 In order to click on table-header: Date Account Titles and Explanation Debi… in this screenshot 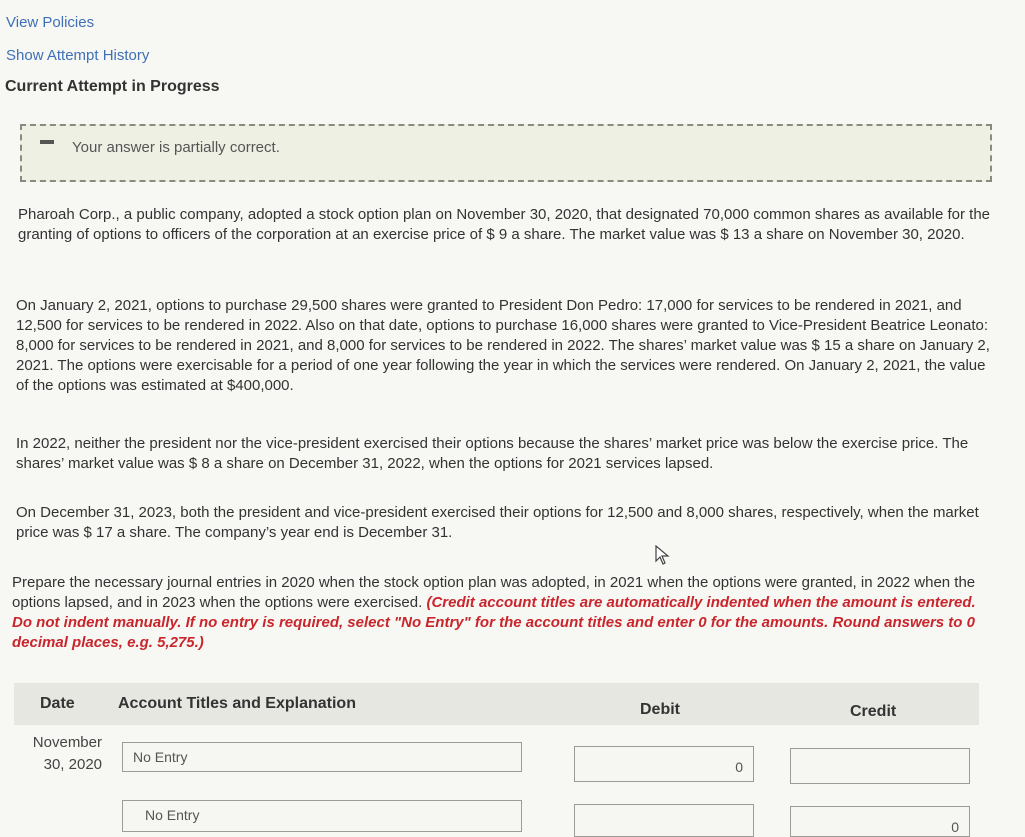, I will do `click(496, 704)`.